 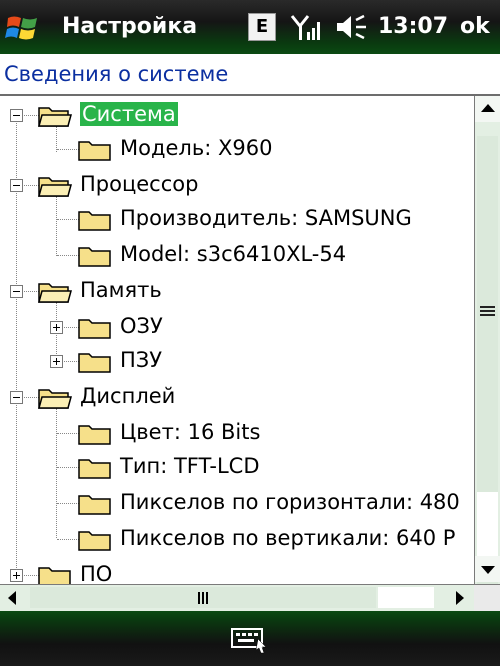 What do you see at coordinates (190, 466) in the screenshot?
I see `tree-item-label: Тип: TFT-LCD` at bounding box center [190, 466].